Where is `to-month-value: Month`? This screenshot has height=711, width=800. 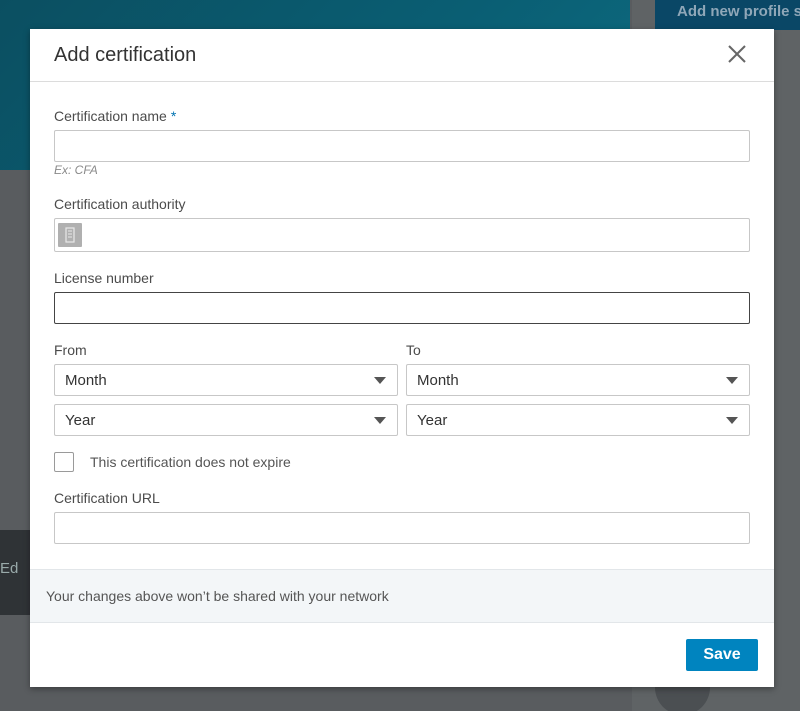
to-month-value: Month is located at coordinates (438, 380).